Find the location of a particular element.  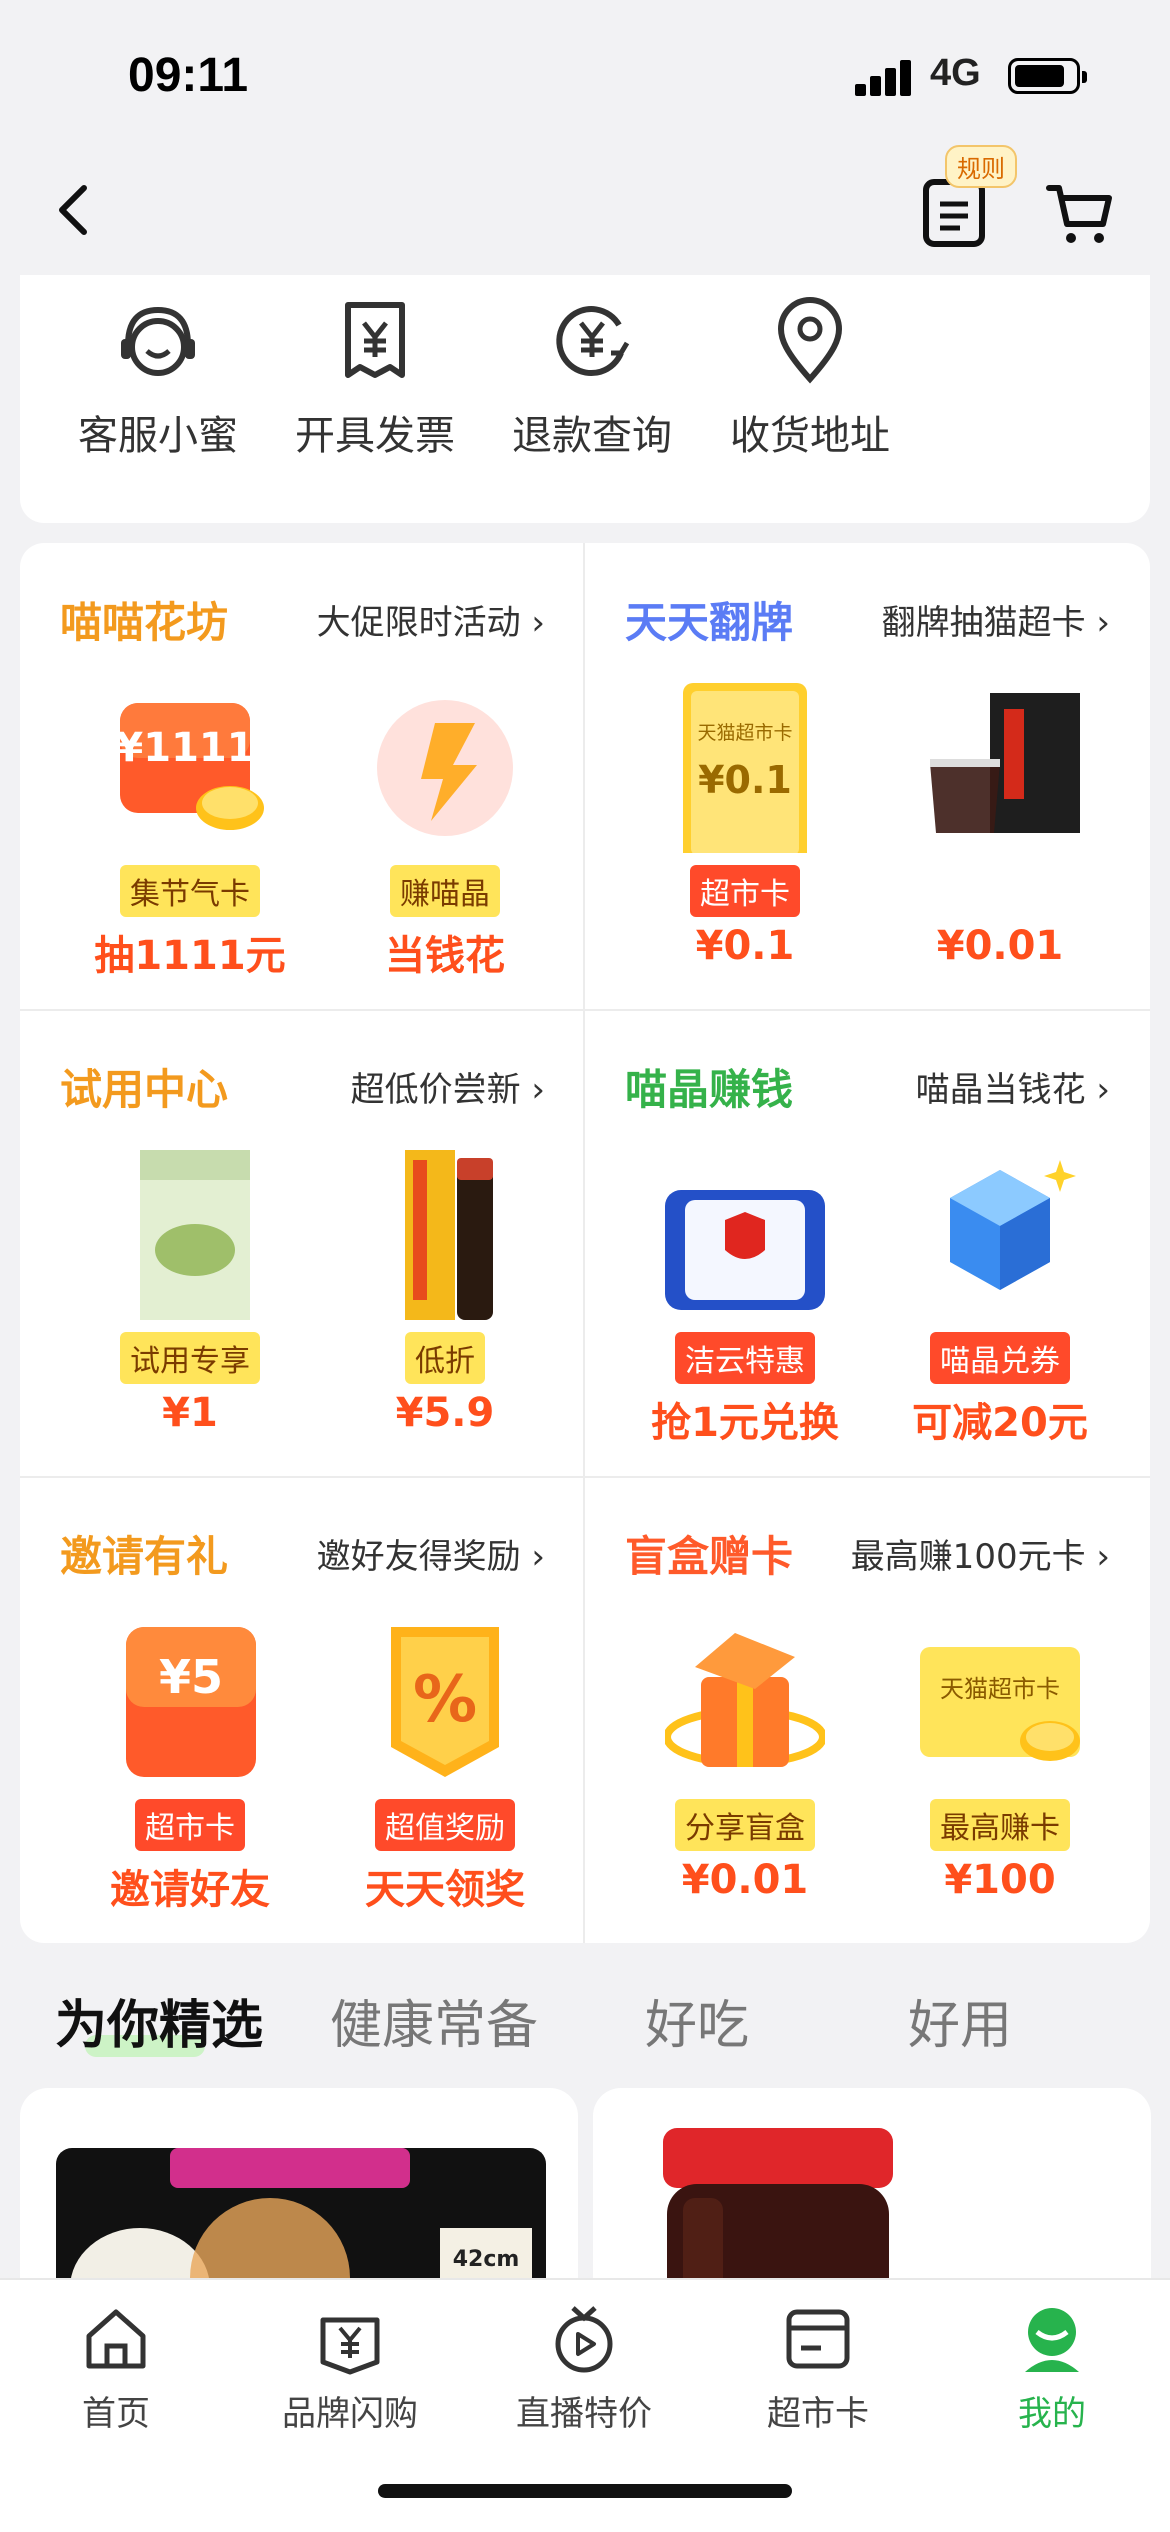

signal-icon is located at coordinates (884, 78).